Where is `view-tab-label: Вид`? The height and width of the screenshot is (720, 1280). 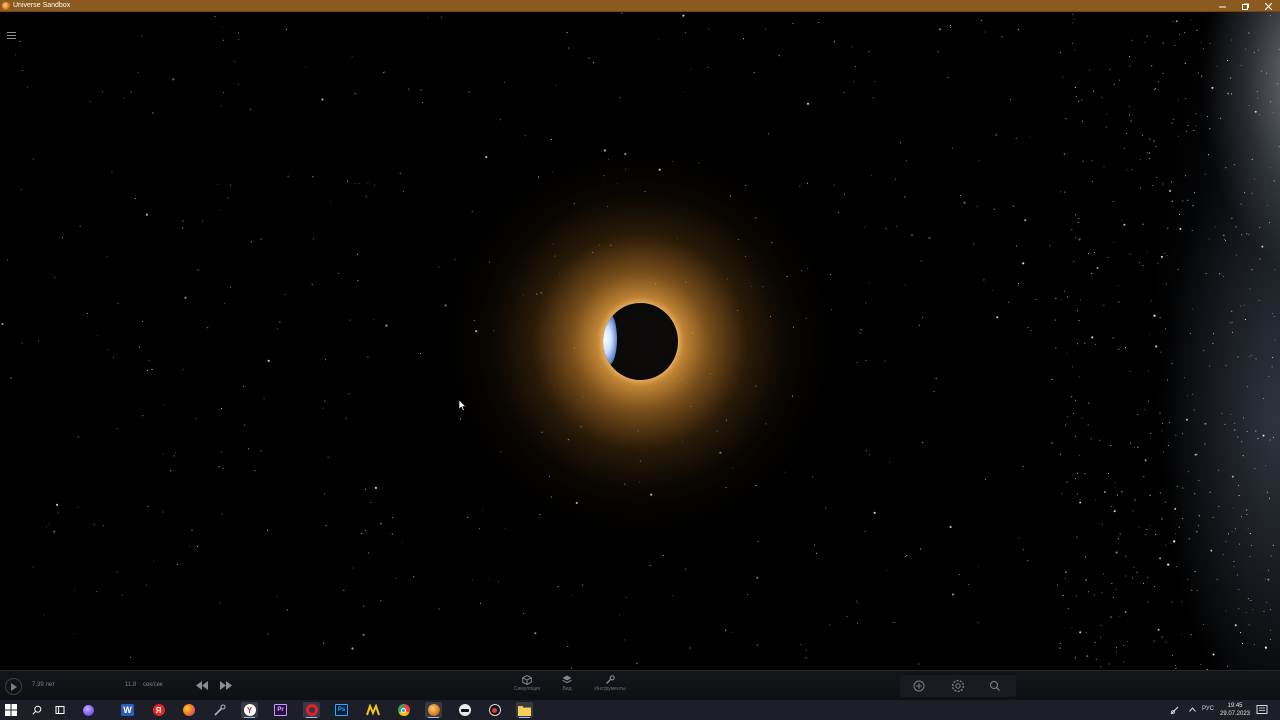 view-tab-label: Вид is located at coordinates (567, 689).